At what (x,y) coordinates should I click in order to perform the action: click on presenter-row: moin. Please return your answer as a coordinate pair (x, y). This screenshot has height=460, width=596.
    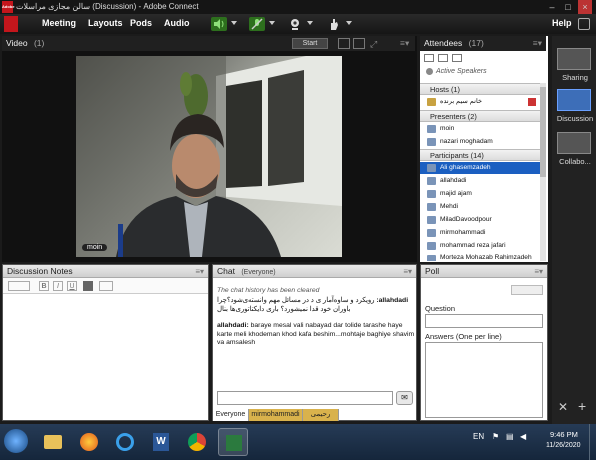
    Looking at the image, I should click on (480, 129).